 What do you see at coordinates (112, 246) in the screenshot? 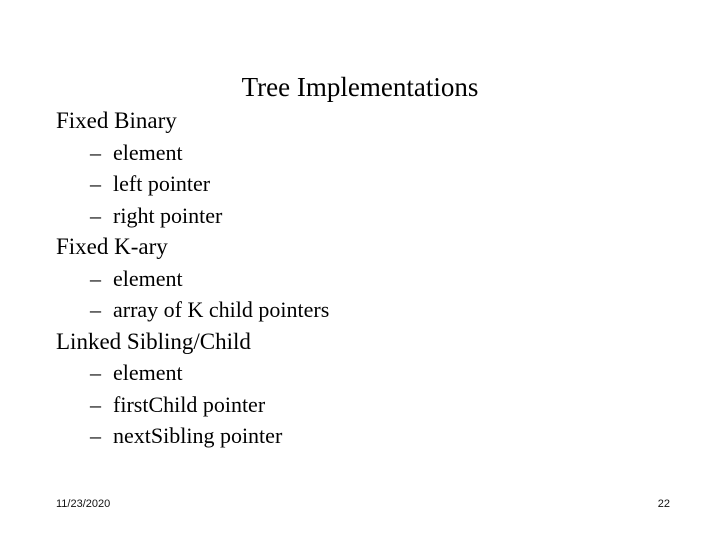
I see `outline-item-label: Fixed K-ary` at bounding box center [112, 246].